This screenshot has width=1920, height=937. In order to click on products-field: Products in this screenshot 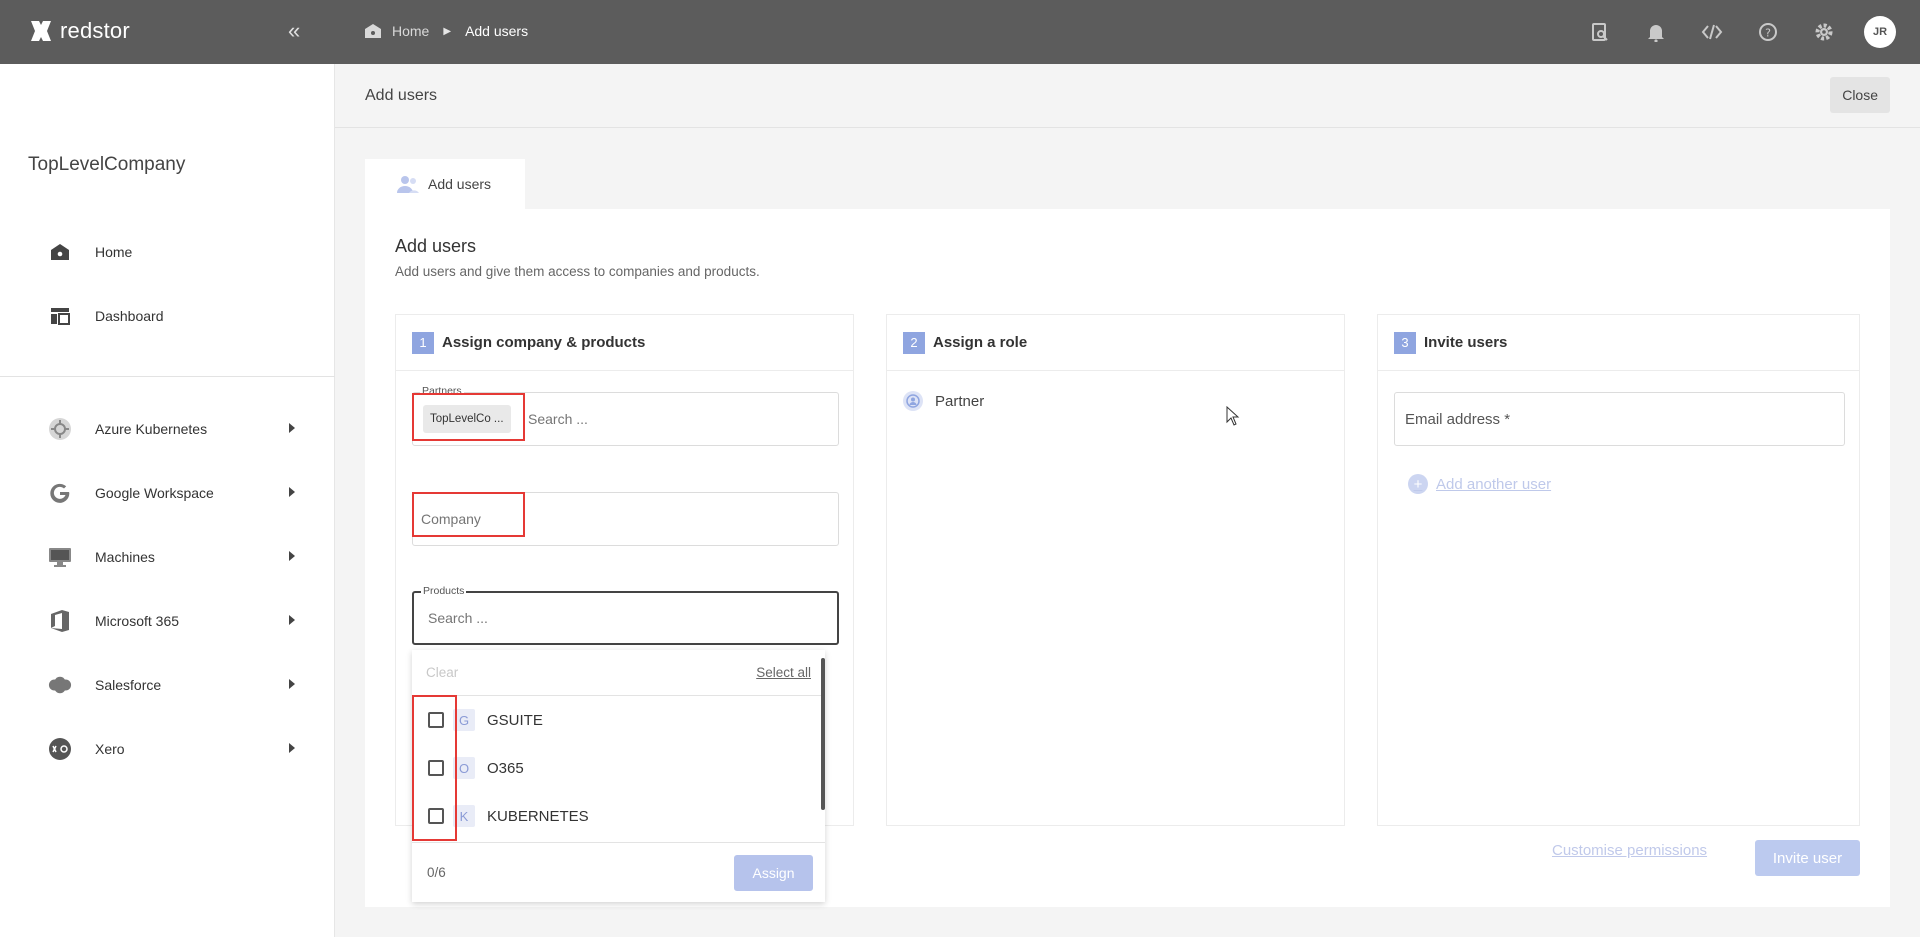, I will do `click(625, 615)`.